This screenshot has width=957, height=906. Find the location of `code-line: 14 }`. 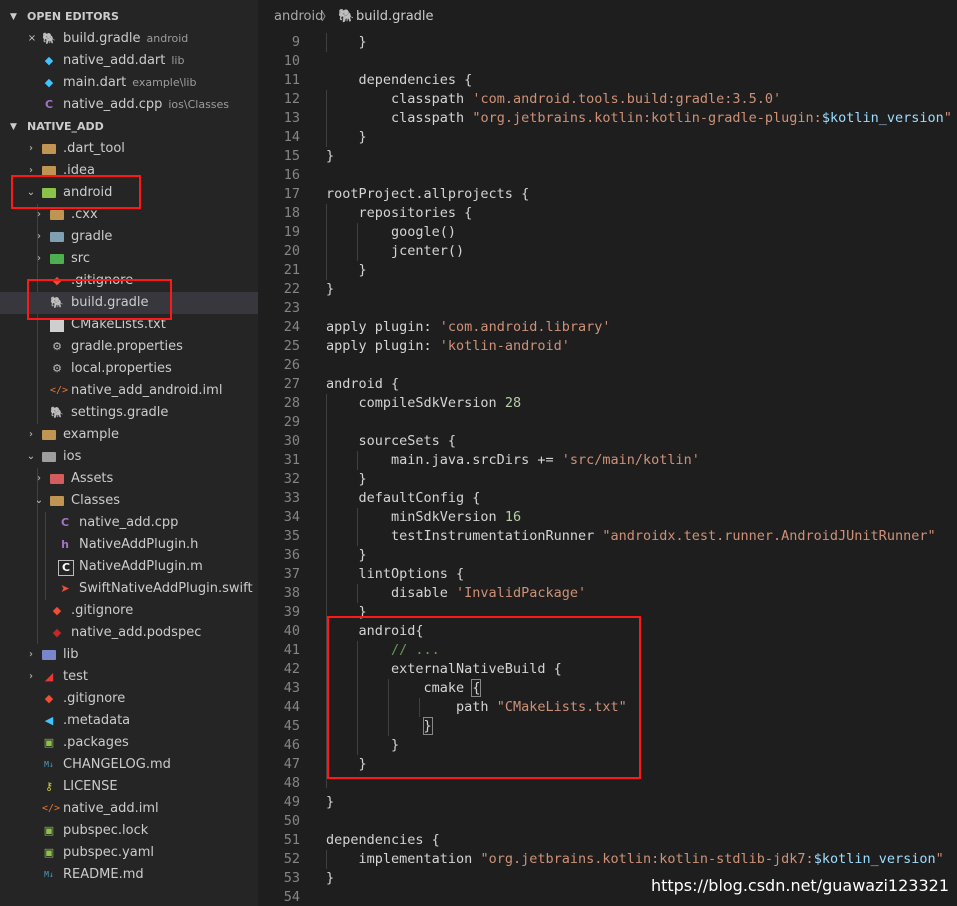

code-line: 14 } is located at coordinates (607, 137).